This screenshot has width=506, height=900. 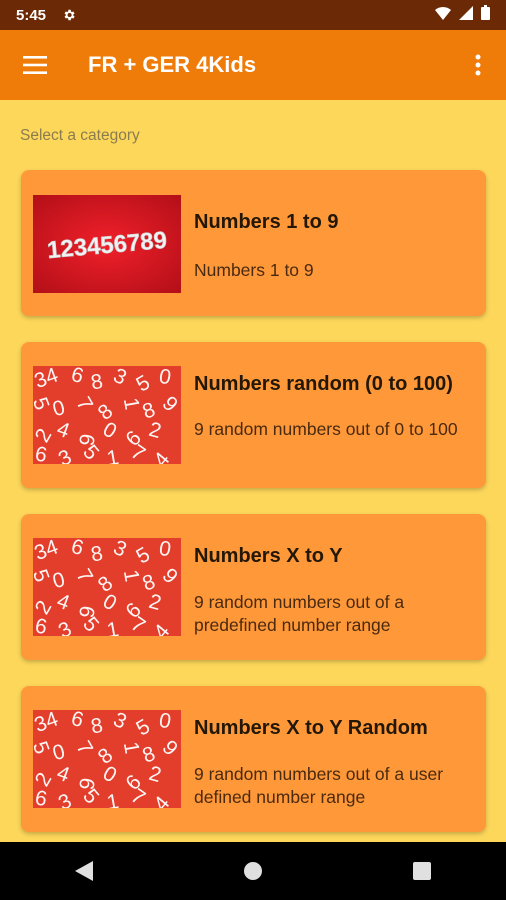 I want to click on select-category-label: Select a category, so click(x=80, y=135).